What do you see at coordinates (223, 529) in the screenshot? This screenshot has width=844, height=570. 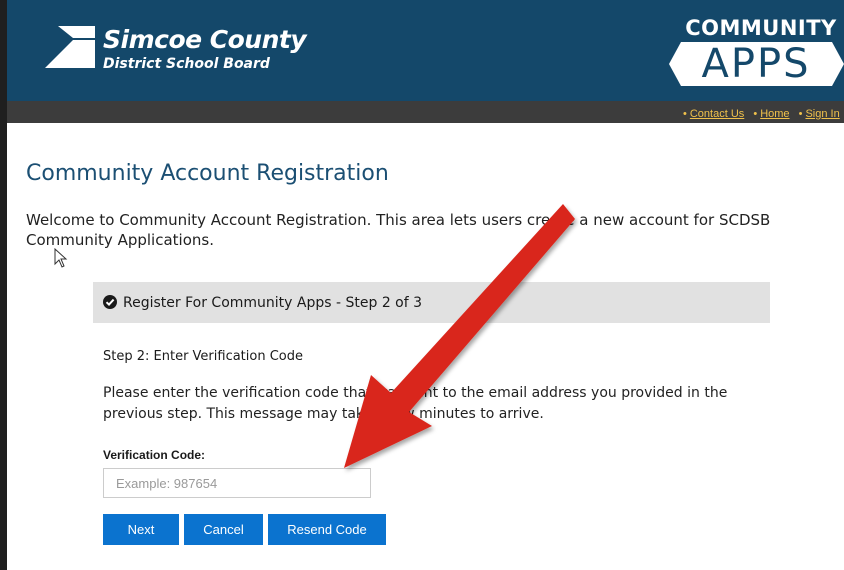 I see `cancel-button: Cancel` at bounding box center [223, 529].